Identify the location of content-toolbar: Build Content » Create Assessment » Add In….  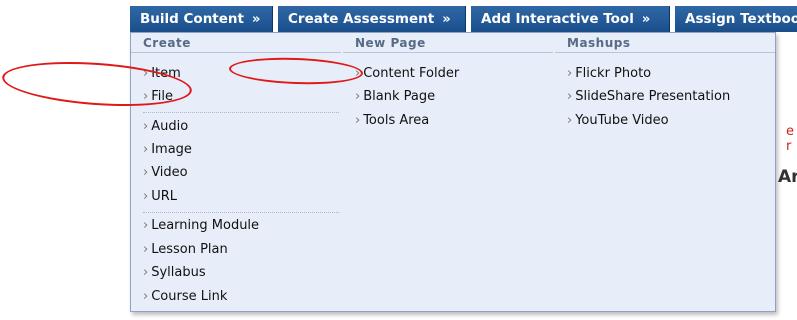
(463, 19).